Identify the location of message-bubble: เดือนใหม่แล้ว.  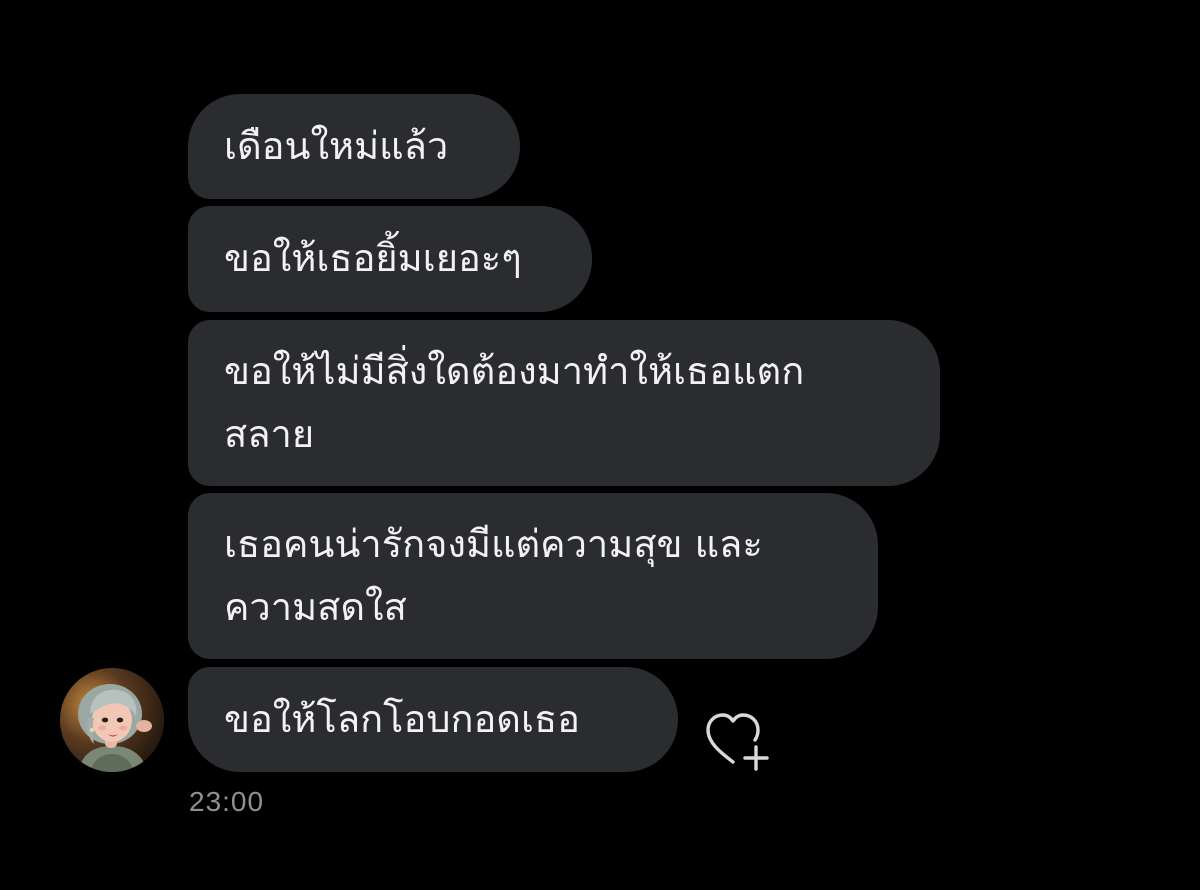
(354, 146).